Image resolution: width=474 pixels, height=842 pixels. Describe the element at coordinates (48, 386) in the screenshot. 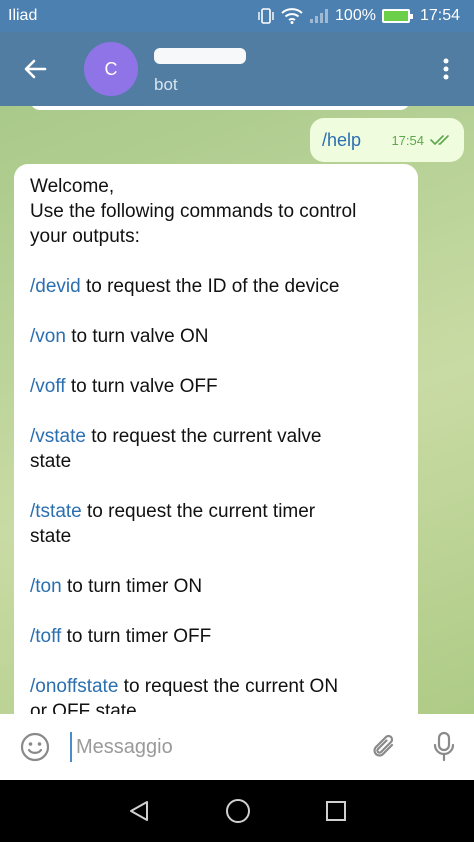

I see `command-link-voff: /voff` at that location.